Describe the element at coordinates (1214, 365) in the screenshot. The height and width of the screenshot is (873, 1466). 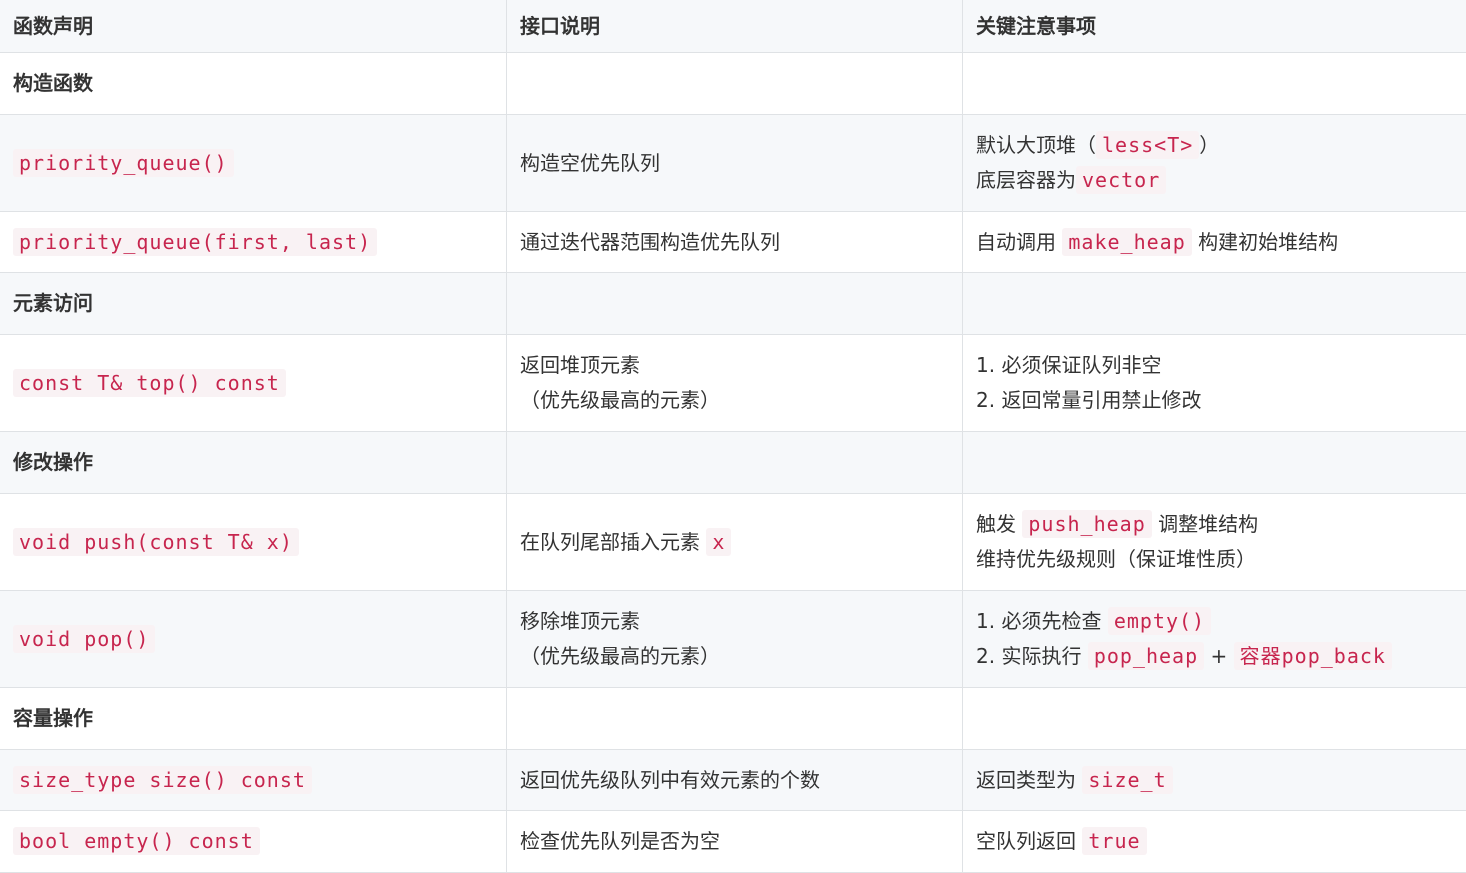
I see `note-line: 1. 必须保证队列非空` at that location.